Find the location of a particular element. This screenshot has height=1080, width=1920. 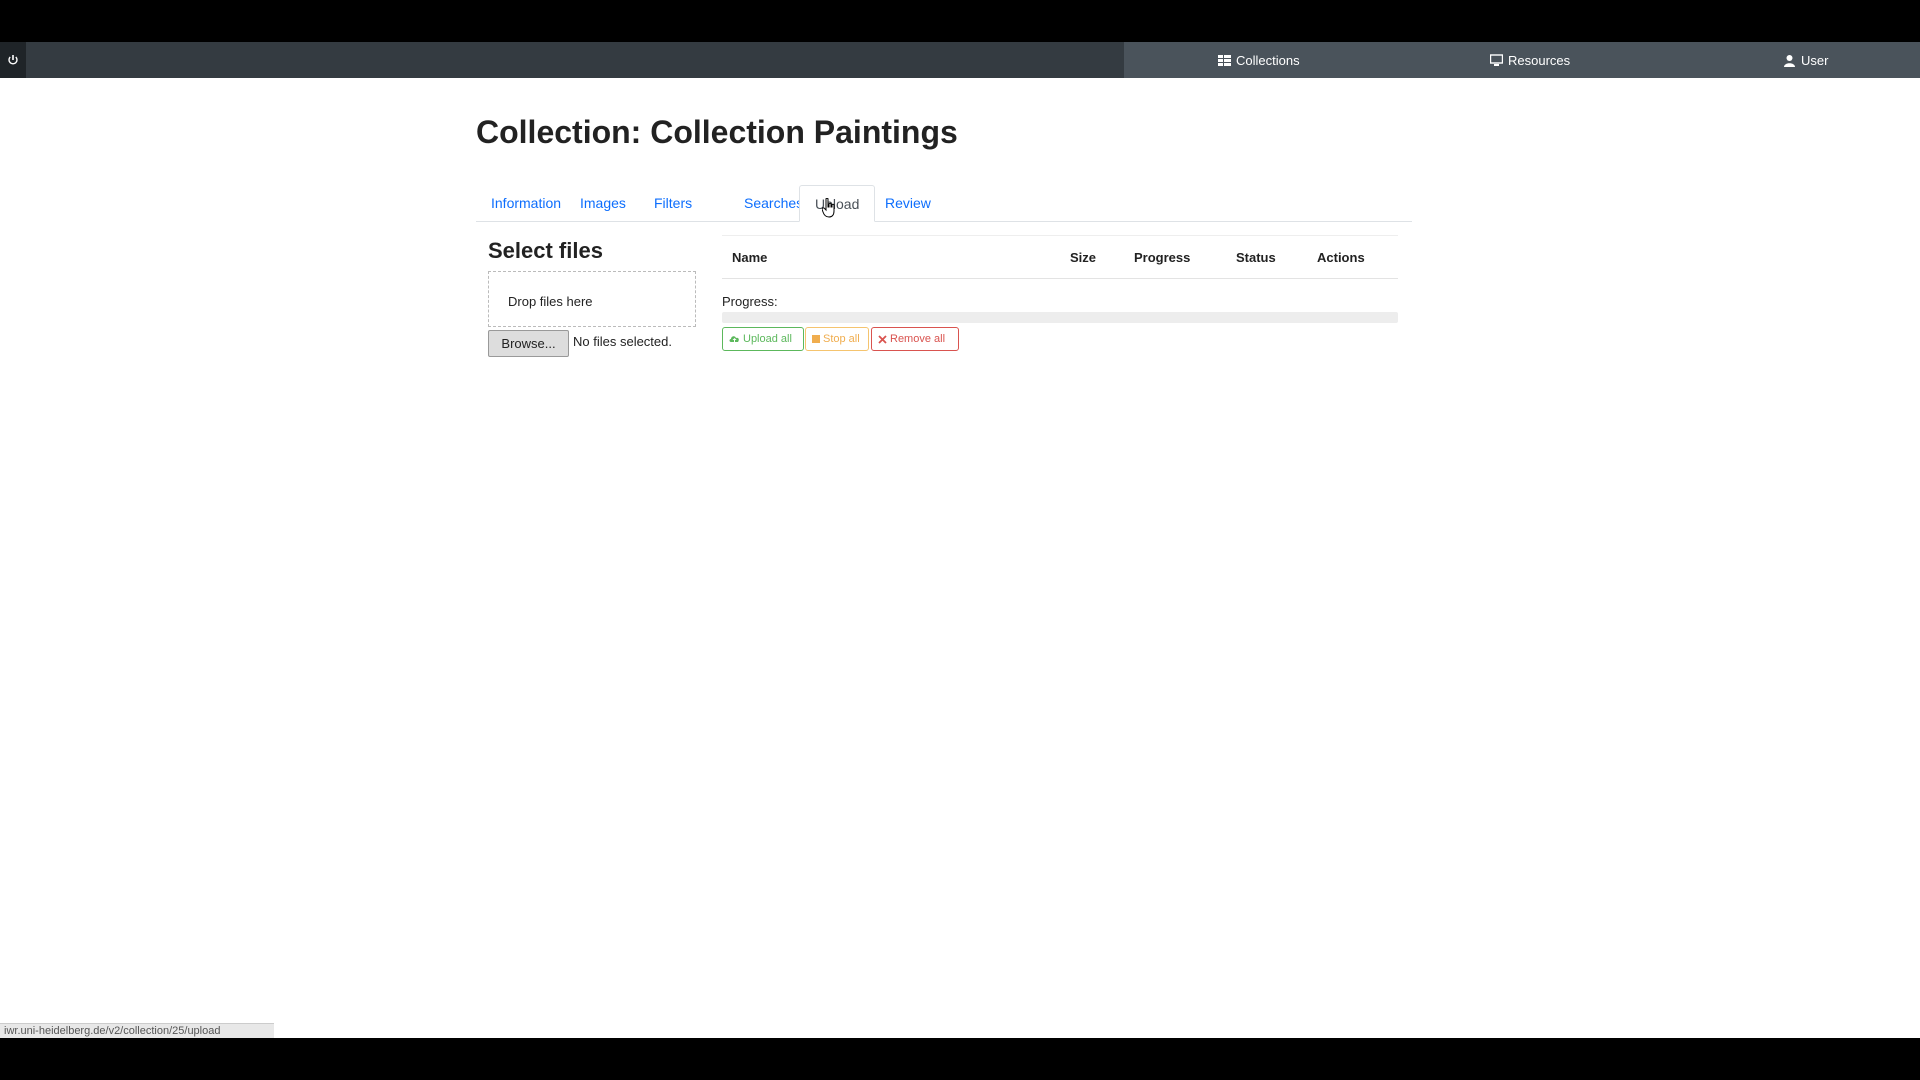

drop-zone: Drop files here is located at coordinates (592, 299).